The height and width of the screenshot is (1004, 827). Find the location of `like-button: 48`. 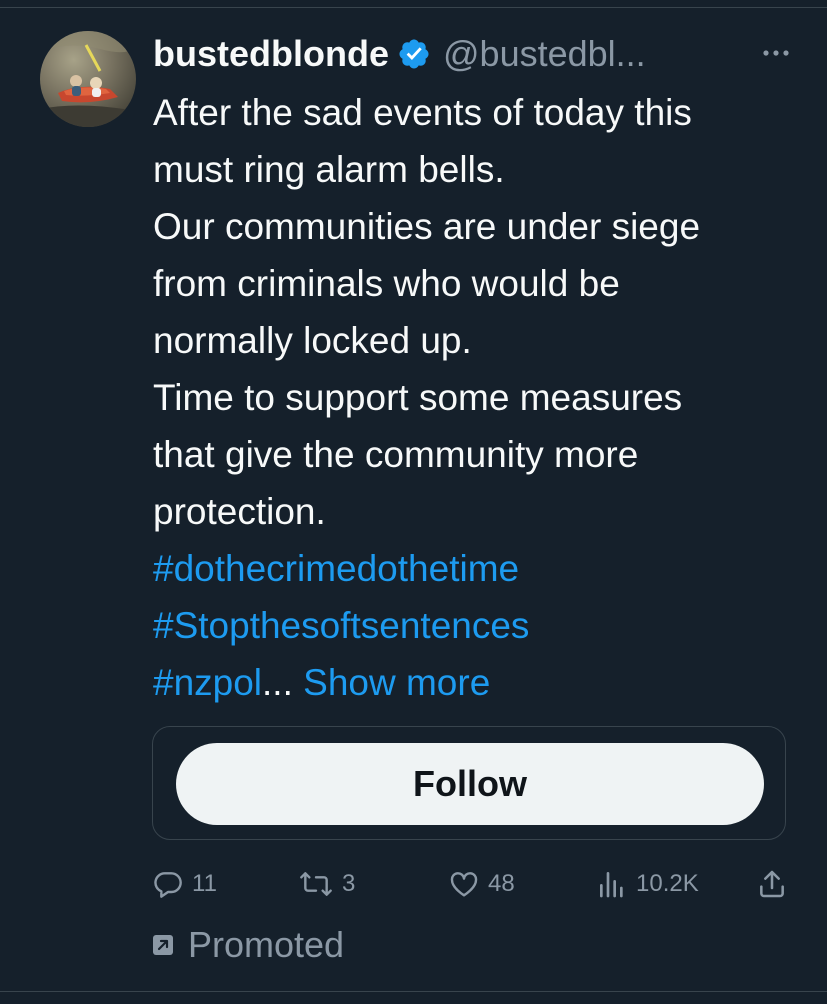

like-button: 48 is located at coordinates (481, 884).